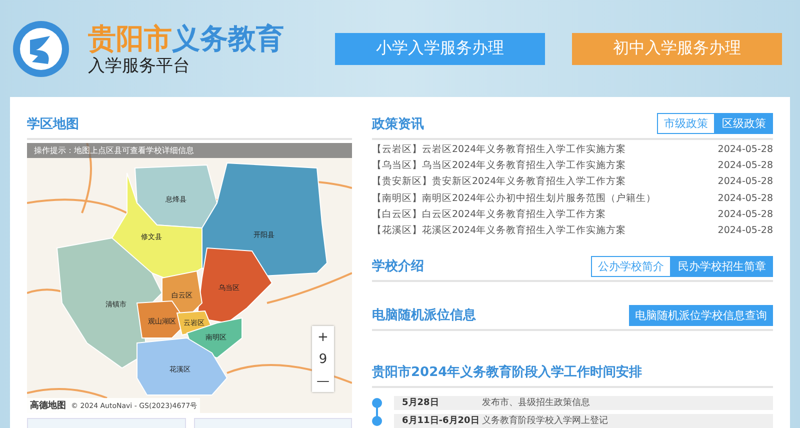  I want to click on schedule-date: 6月11日-6月20日, so click(441, 421).